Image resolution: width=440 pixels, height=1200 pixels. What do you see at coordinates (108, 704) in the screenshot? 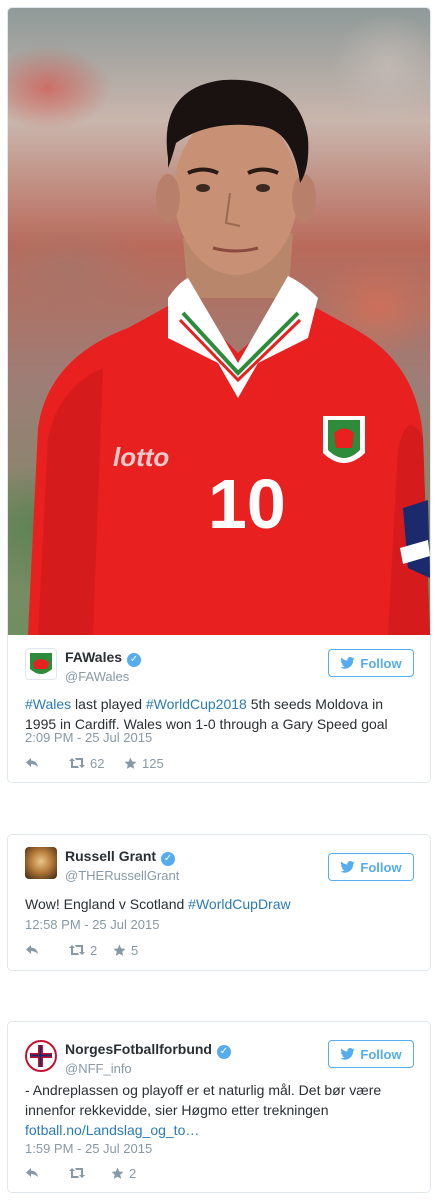
I see `tweet-text-segment: last played` at bounding box center [108, 704].